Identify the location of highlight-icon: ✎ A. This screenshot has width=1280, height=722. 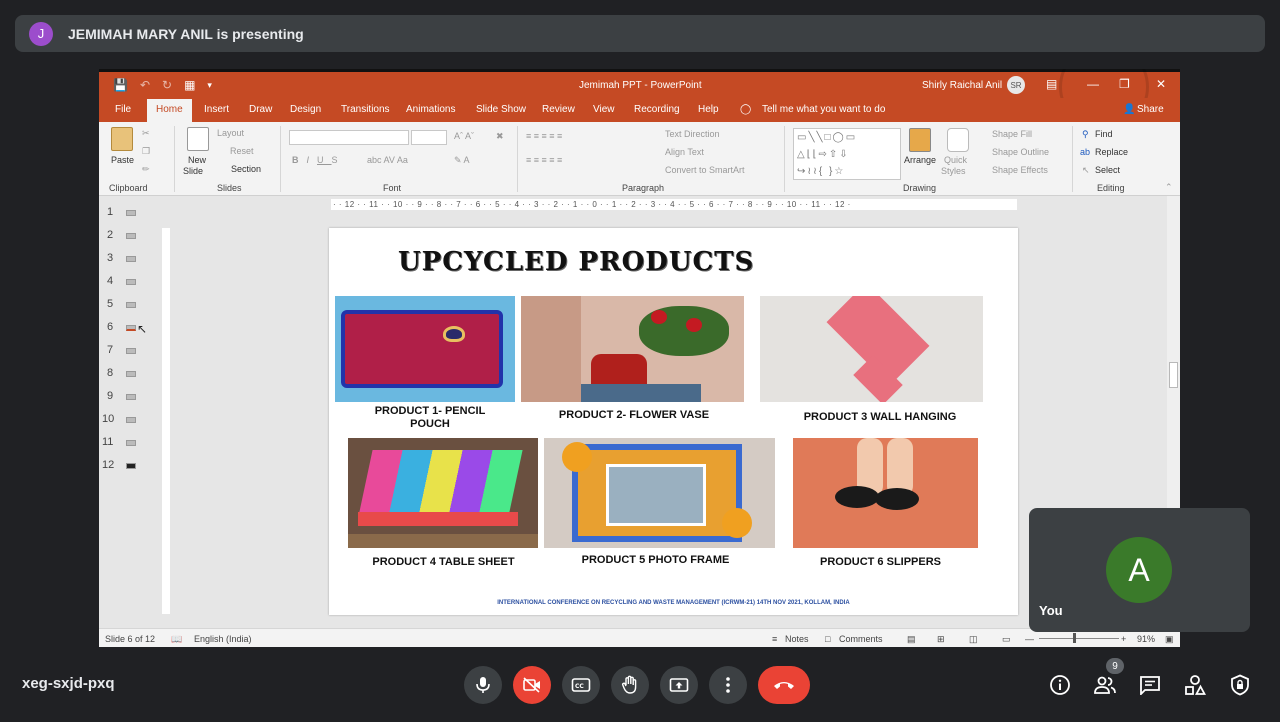
(462, 160).